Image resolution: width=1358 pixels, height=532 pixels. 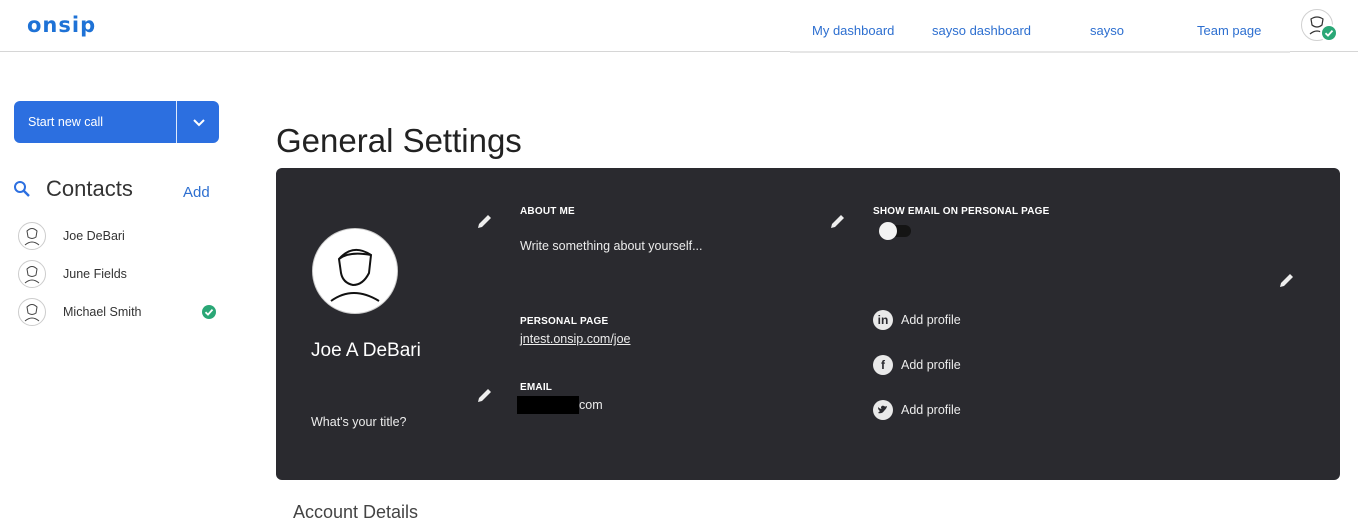 I want to click on edit-show-email-icon, so click(x=838, y=223).